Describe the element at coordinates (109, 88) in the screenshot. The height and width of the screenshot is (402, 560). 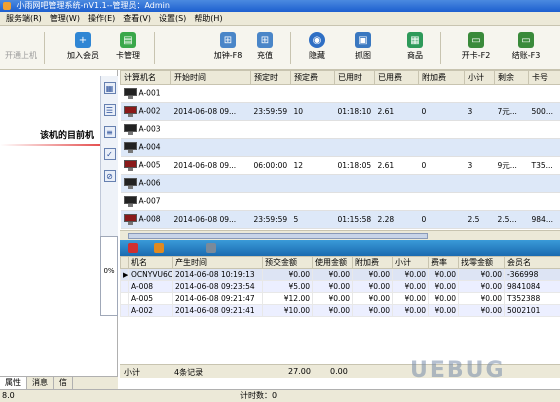
I see `grid-view-icon: ▦` at that location.